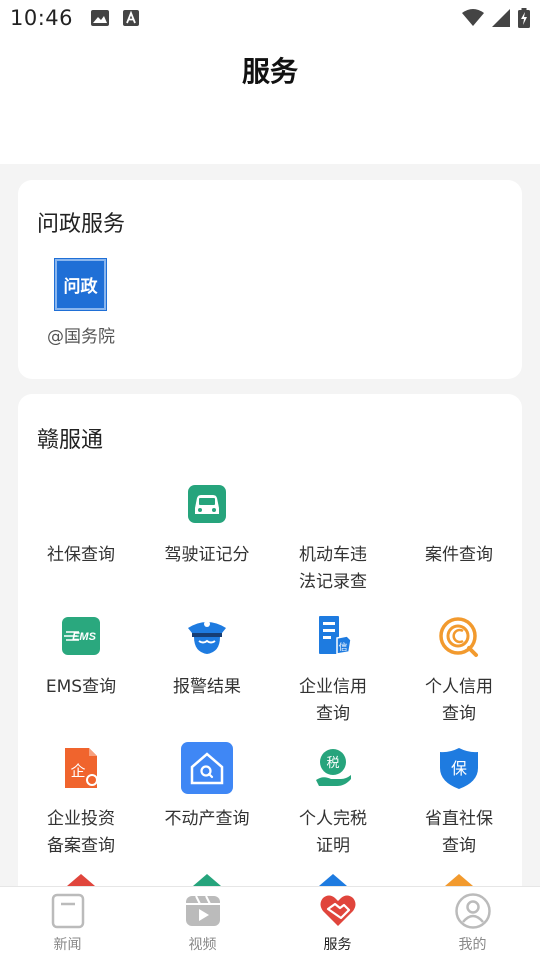 This screenshot has height=960, width=540. I want to click on real-estate-icon, so click(207, 768).